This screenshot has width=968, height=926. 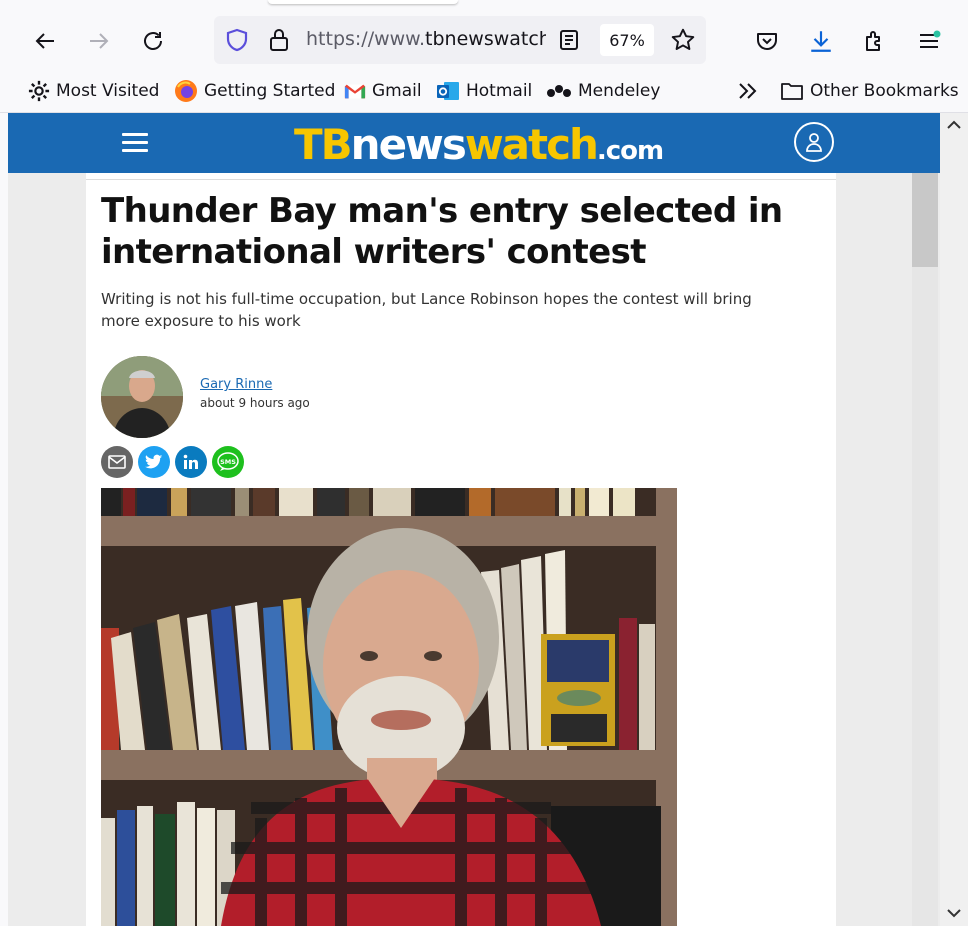 I want to click on author-link: Gary Rinne, so click(x=236, y=384).